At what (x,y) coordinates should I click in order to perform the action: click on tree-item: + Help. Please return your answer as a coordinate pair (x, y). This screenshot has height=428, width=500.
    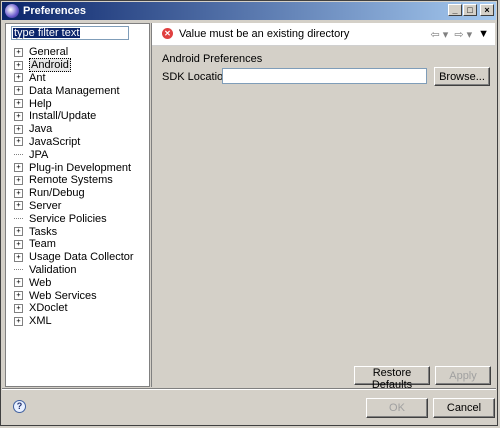
    Looking at the image, I should click on (74, 103).